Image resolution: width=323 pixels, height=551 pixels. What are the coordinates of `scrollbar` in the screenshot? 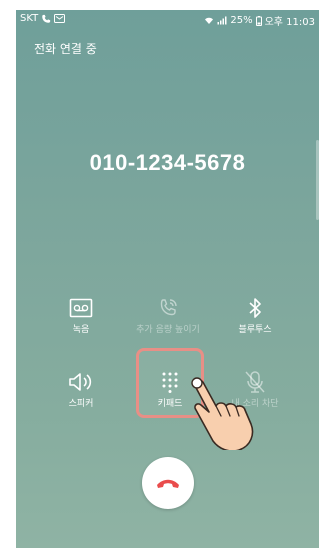 It's located at (317, 180).